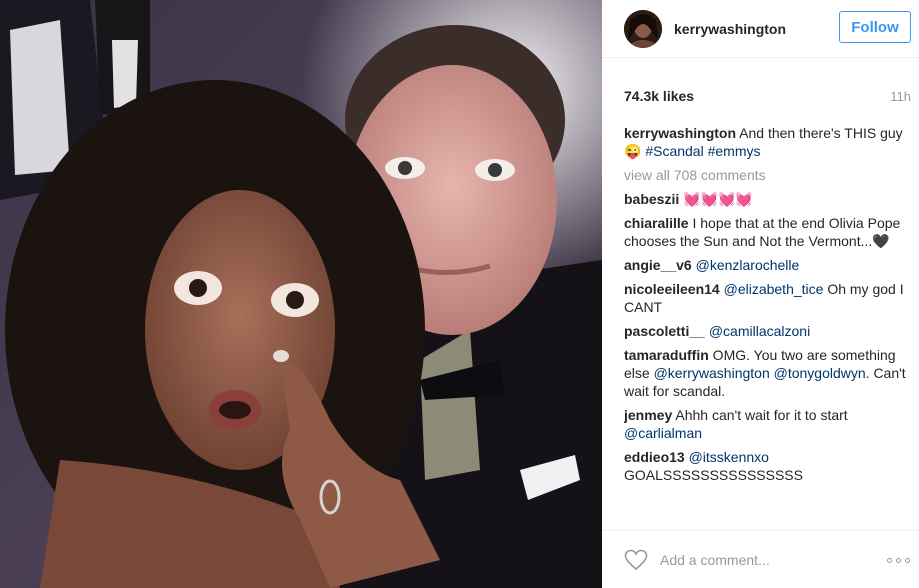 The height and width of the screenshot is (588, 919). I want to click on more-options-icon, so click(900, 560).